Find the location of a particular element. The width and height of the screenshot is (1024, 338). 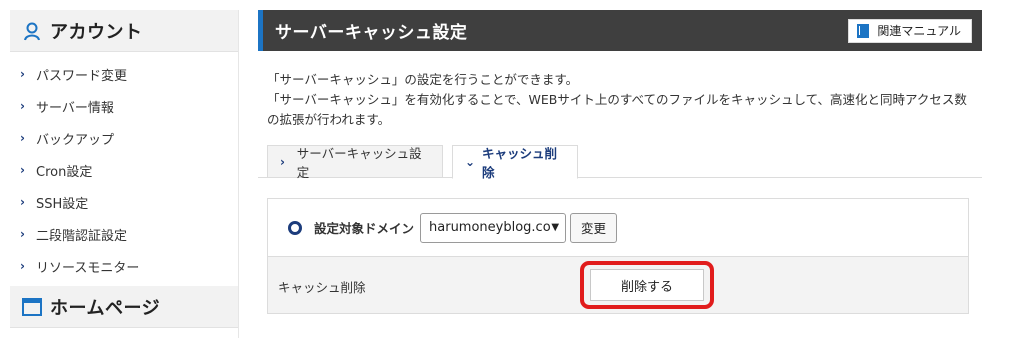

sidebar-item-ssh: › SSH設定 is located at coordinates (124, 202).